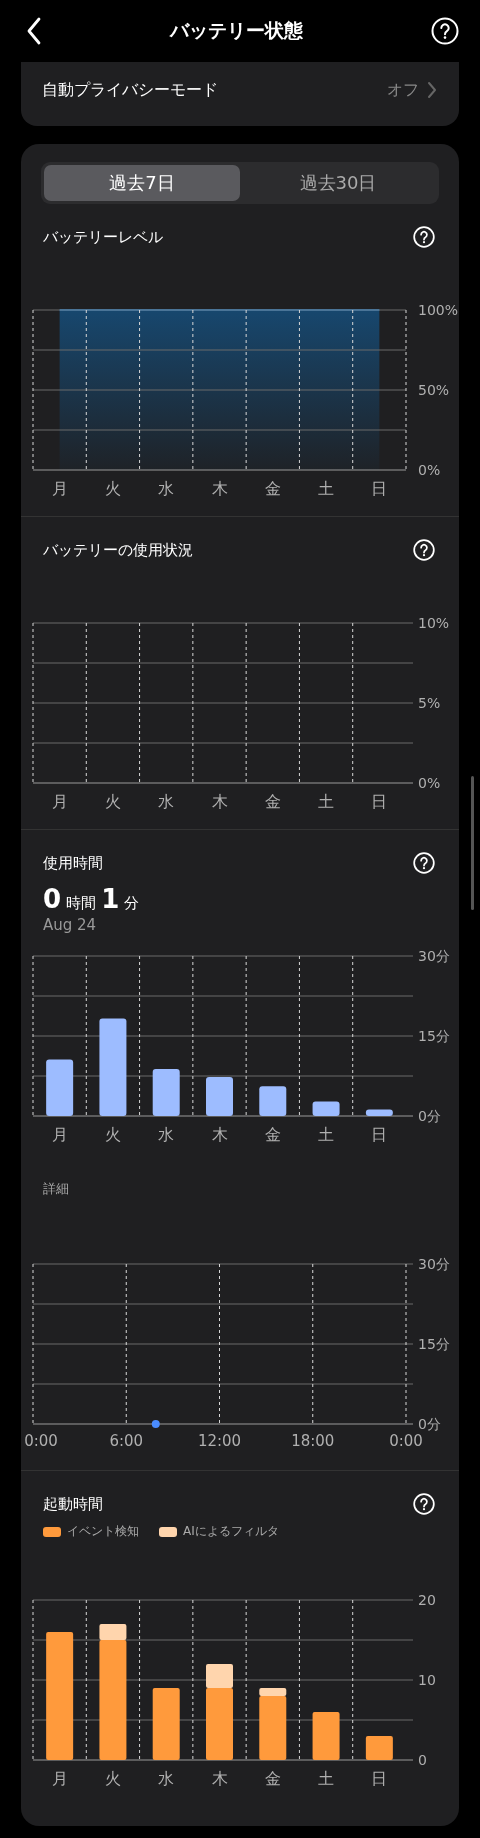 The image size is (480, 1838). Describe the element at coordinates (427, 1600) in the screenshot. I see `axis-label: 20` at that location.